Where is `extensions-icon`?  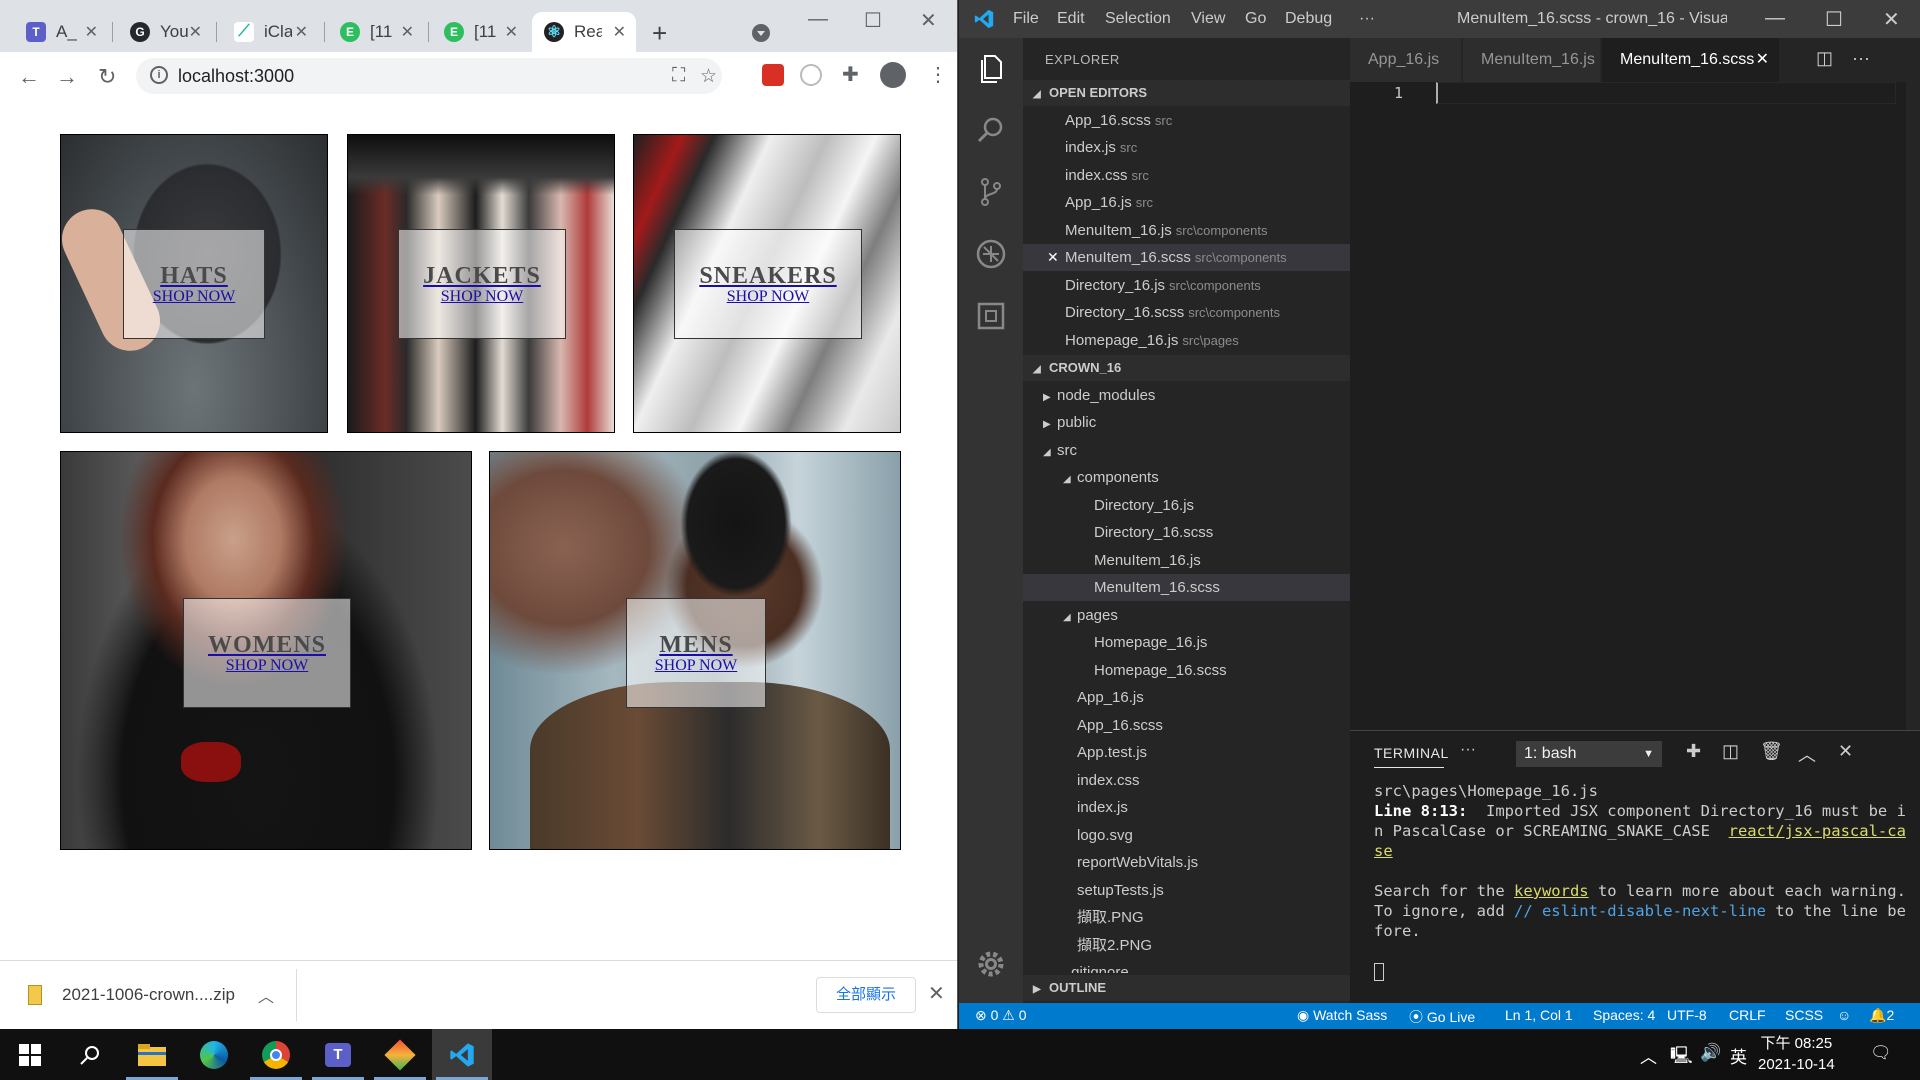
extensions-icon is located at coordinates (991, 316).